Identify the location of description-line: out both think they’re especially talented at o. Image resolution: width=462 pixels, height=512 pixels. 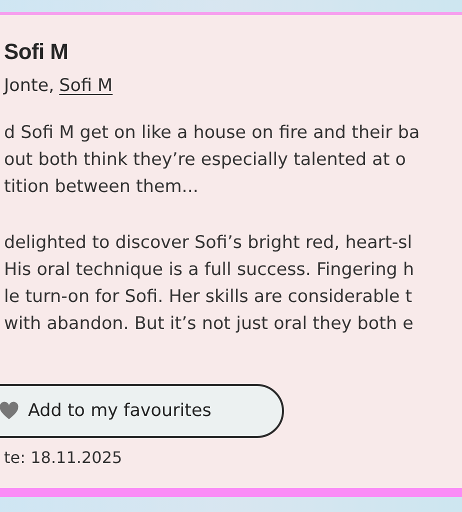
(206, 160).